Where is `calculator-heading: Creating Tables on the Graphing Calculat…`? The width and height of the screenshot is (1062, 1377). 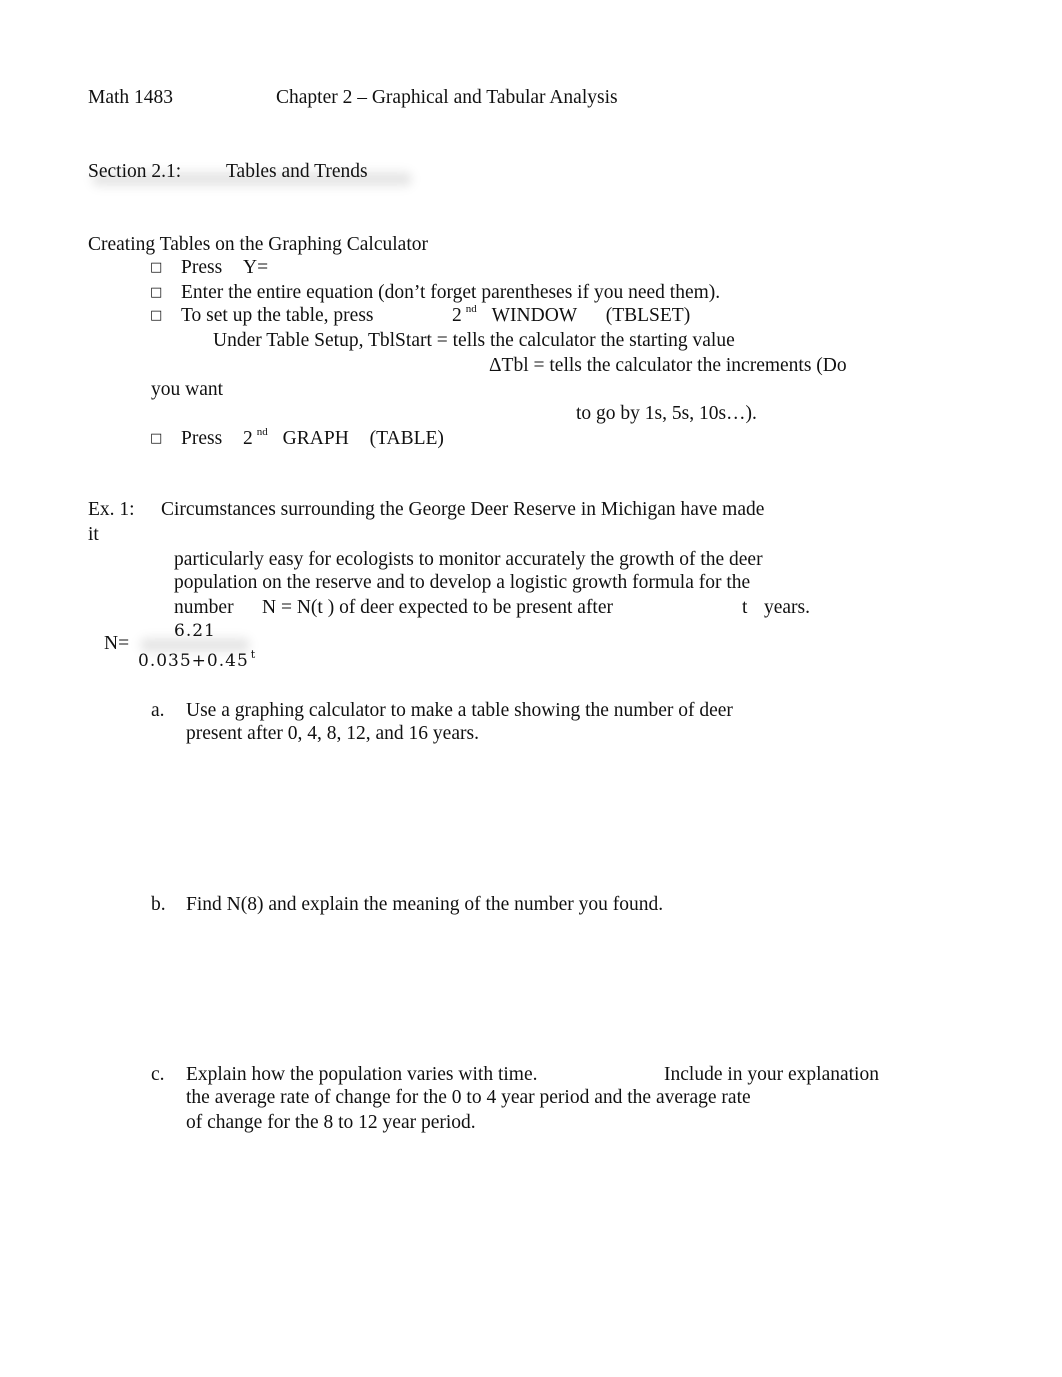
calculator-heading: Creating Tables on the Graphing Calculat… is located at coordinates (258, 244).